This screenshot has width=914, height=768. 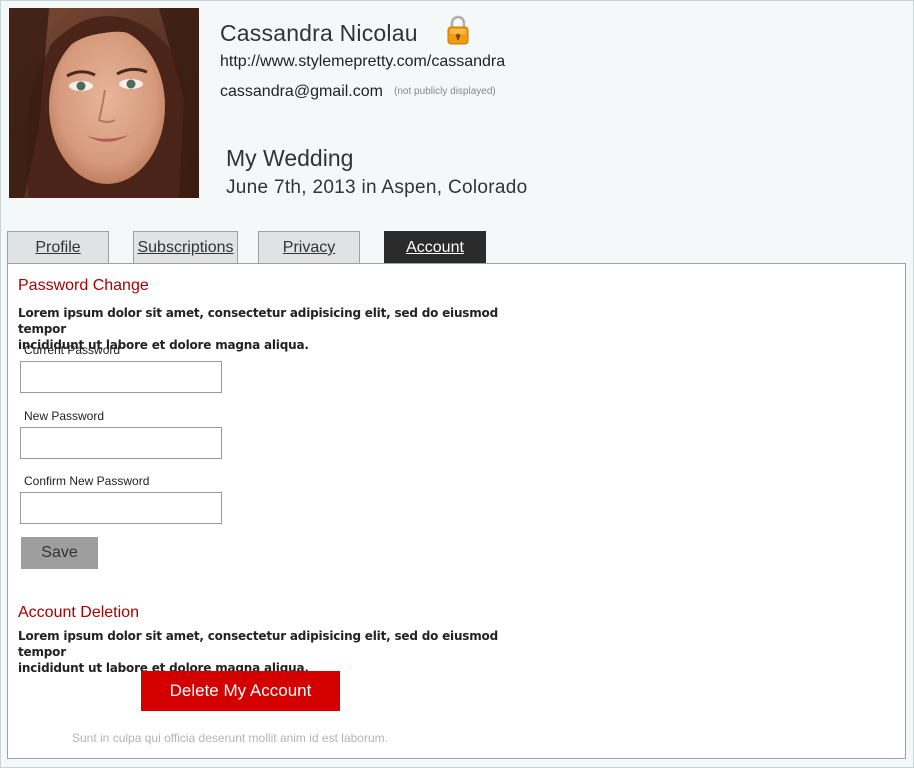 What do you see at coordinates (121, 377) in the screenshot?
I see `current-password-input` at bounding box center [121, 377].